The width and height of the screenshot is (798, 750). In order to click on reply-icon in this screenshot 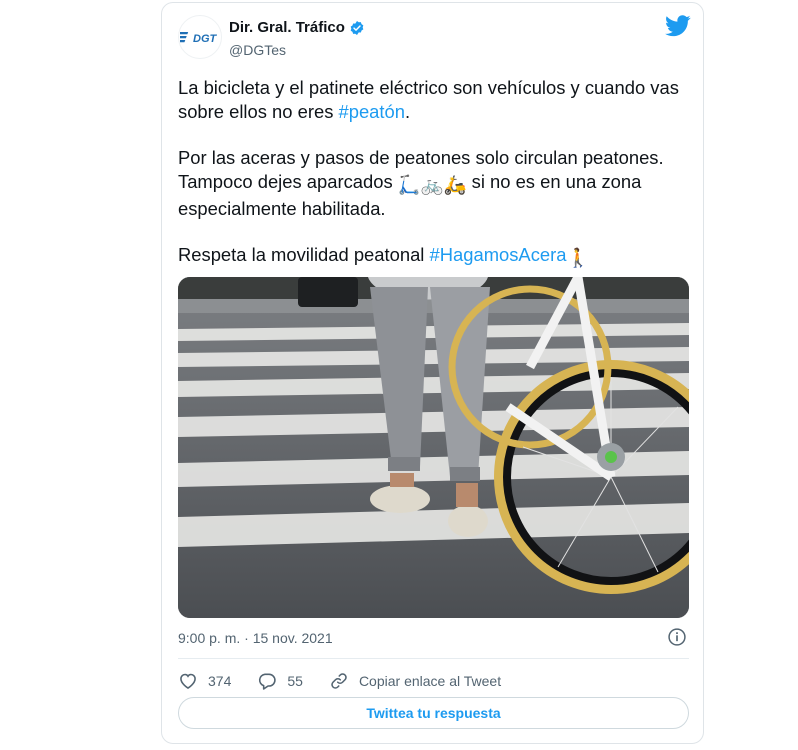, I will do `click(268, 681)`.